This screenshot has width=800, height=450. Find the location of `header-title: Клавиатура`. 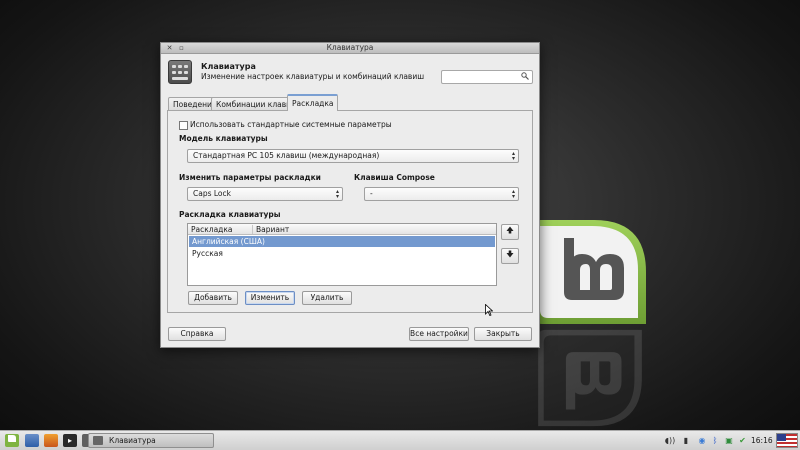

header-title: Клавиатура is located at coordinates (228, 66).